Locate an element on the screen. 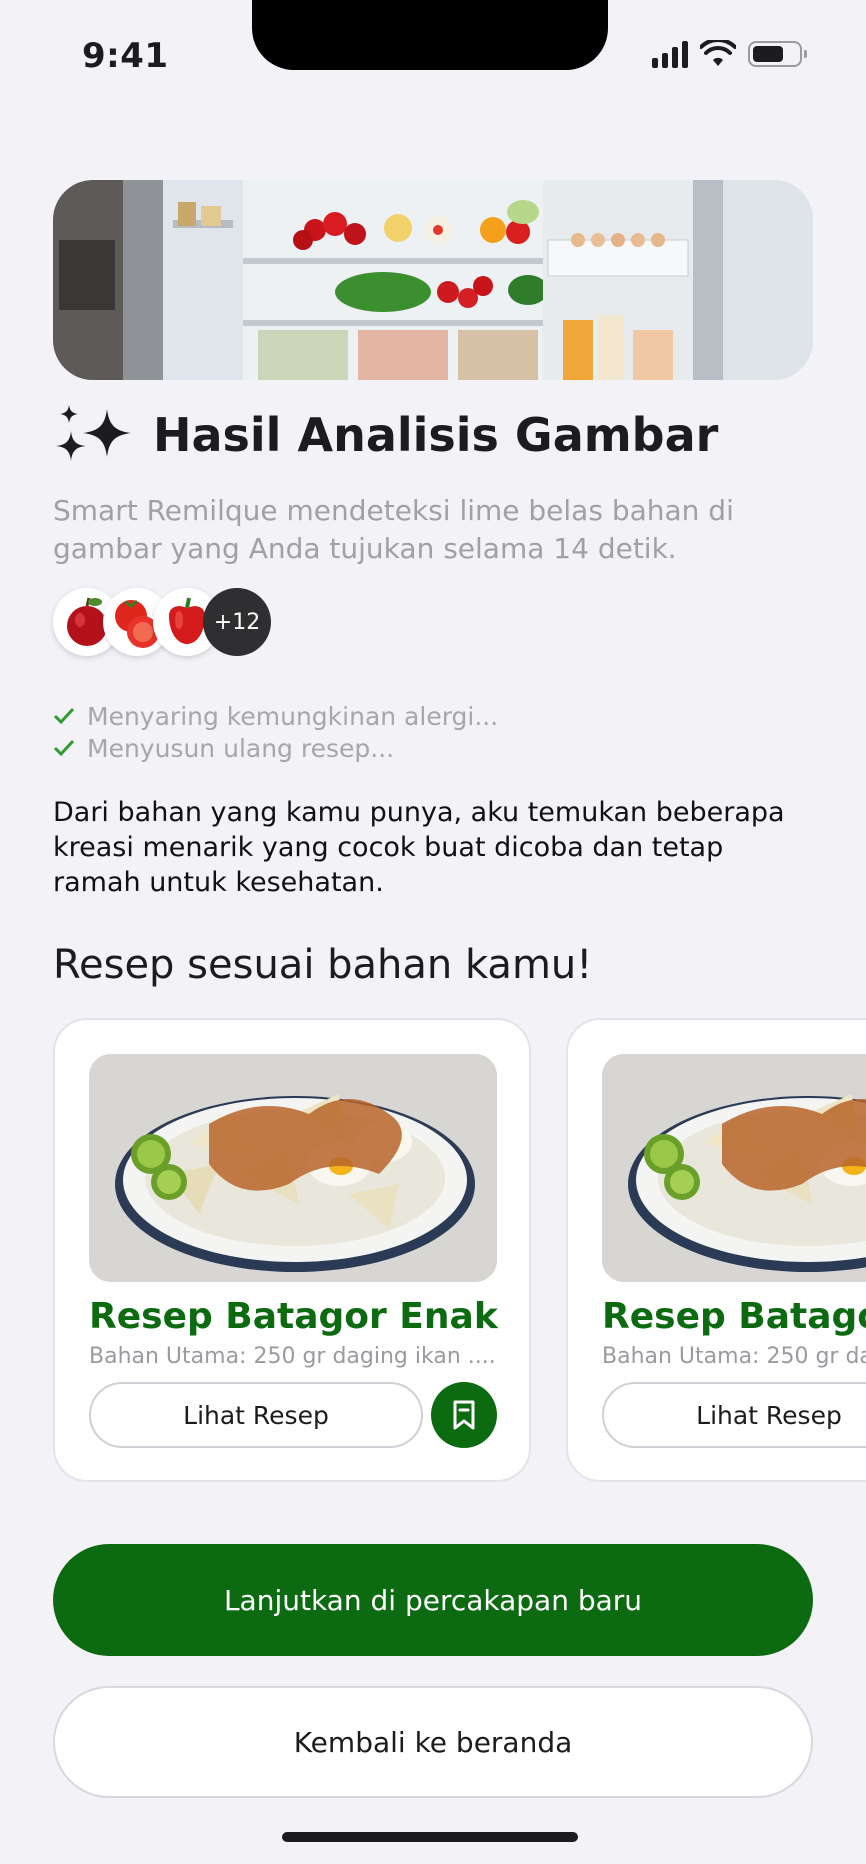 Image resolution: width=866 pixels, height=1864 pixels. battery-icon is located at coordinates (777, 54).